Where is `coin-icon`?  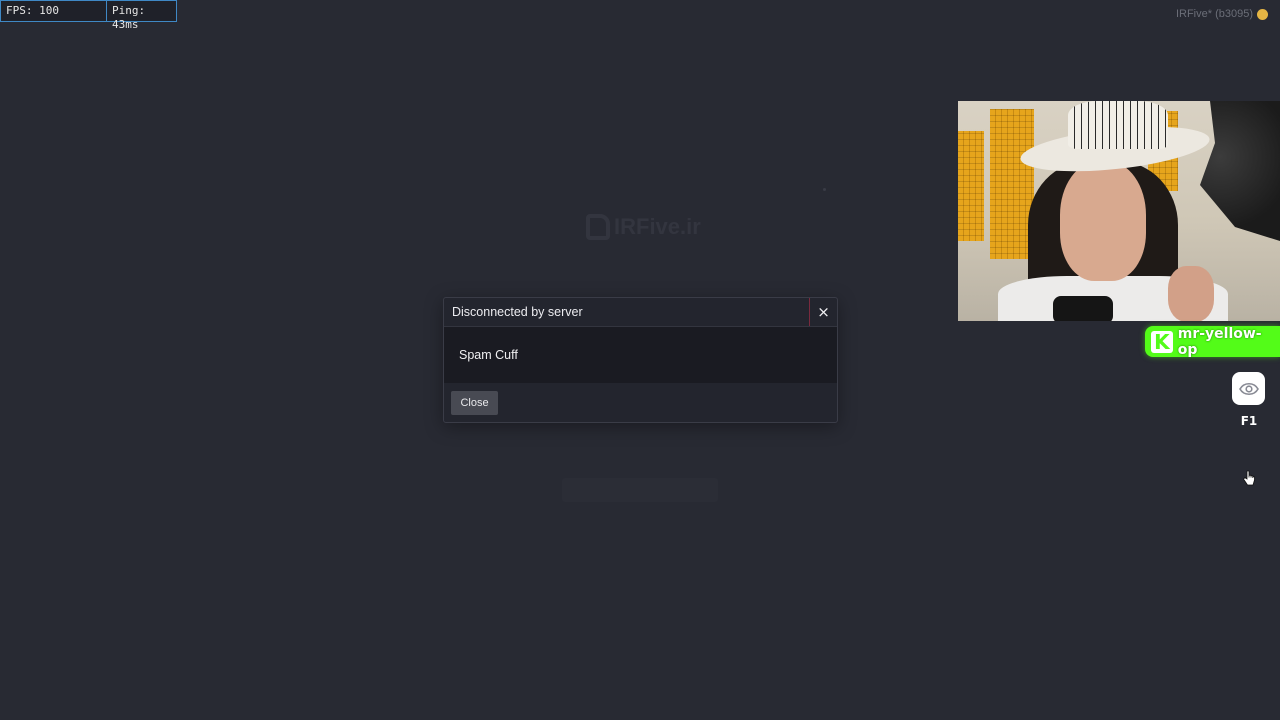
coin-icon is located at coordinates (1262, 14).